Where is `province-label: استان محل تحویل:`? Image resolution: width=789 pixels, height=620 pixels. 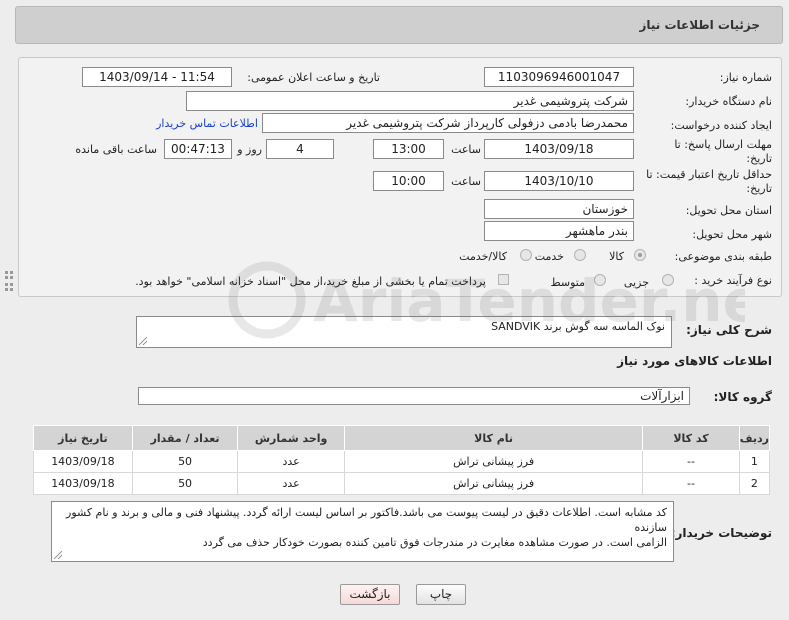 province-label: استان محل تحویل: is located at coordinates (728, 210).